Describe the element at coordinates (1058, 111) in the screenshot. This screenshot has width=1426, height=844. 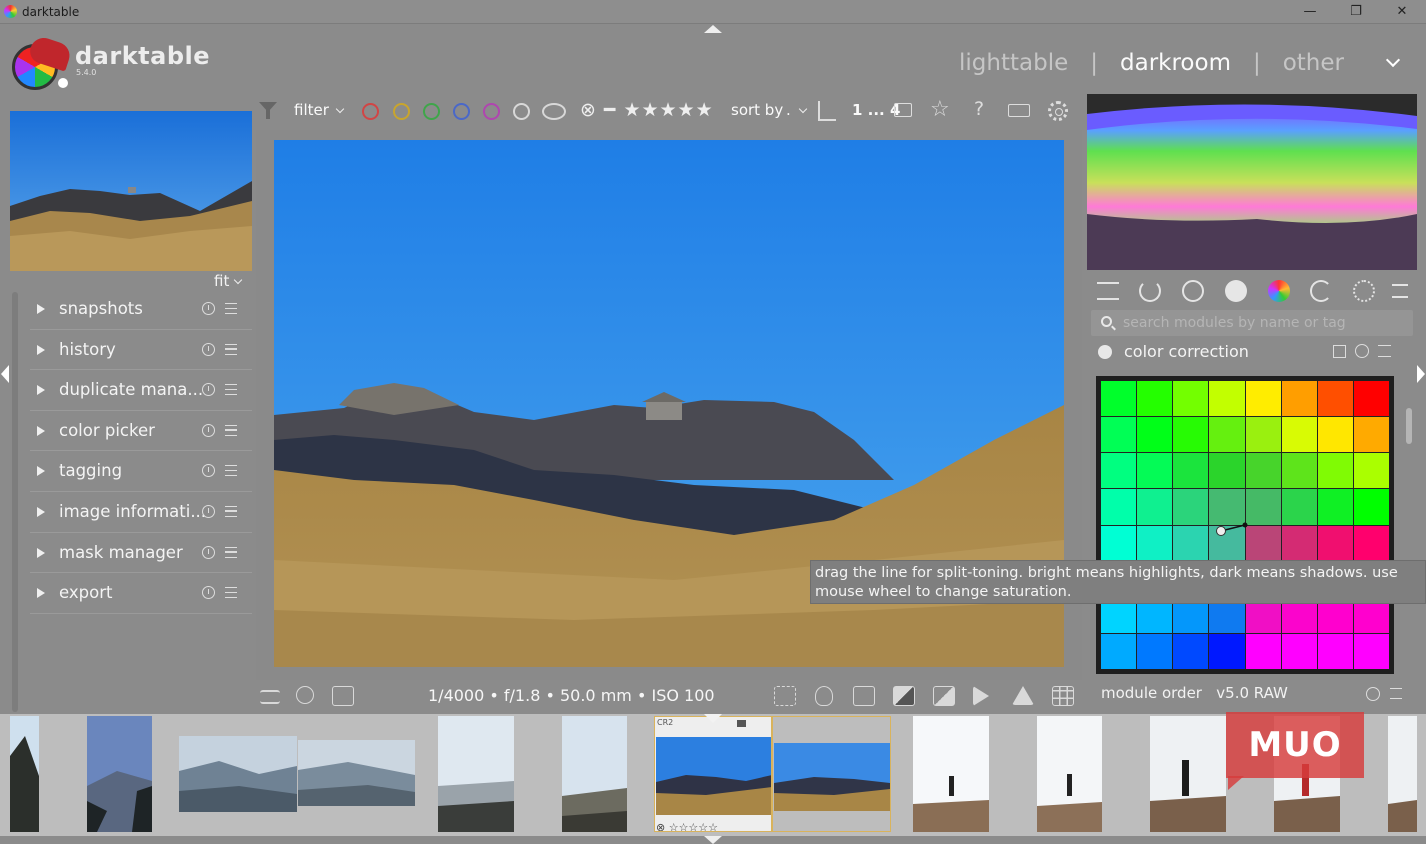
I see `gear-icon` at that location.